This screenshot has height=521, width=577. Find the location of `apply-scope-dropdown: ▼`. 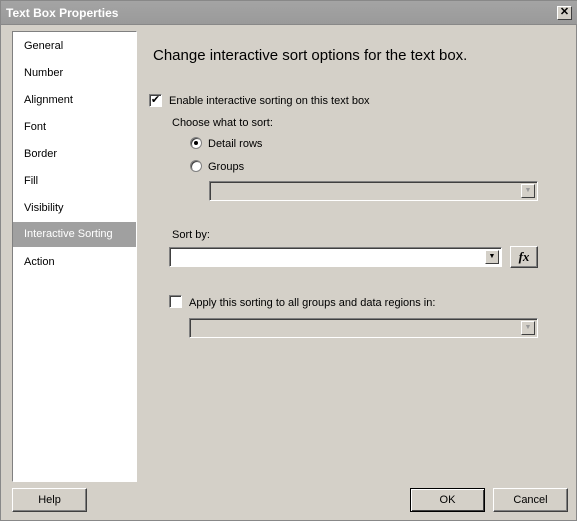

apply-scope-dropdown: ▼ is located at coordinates (363, 328).